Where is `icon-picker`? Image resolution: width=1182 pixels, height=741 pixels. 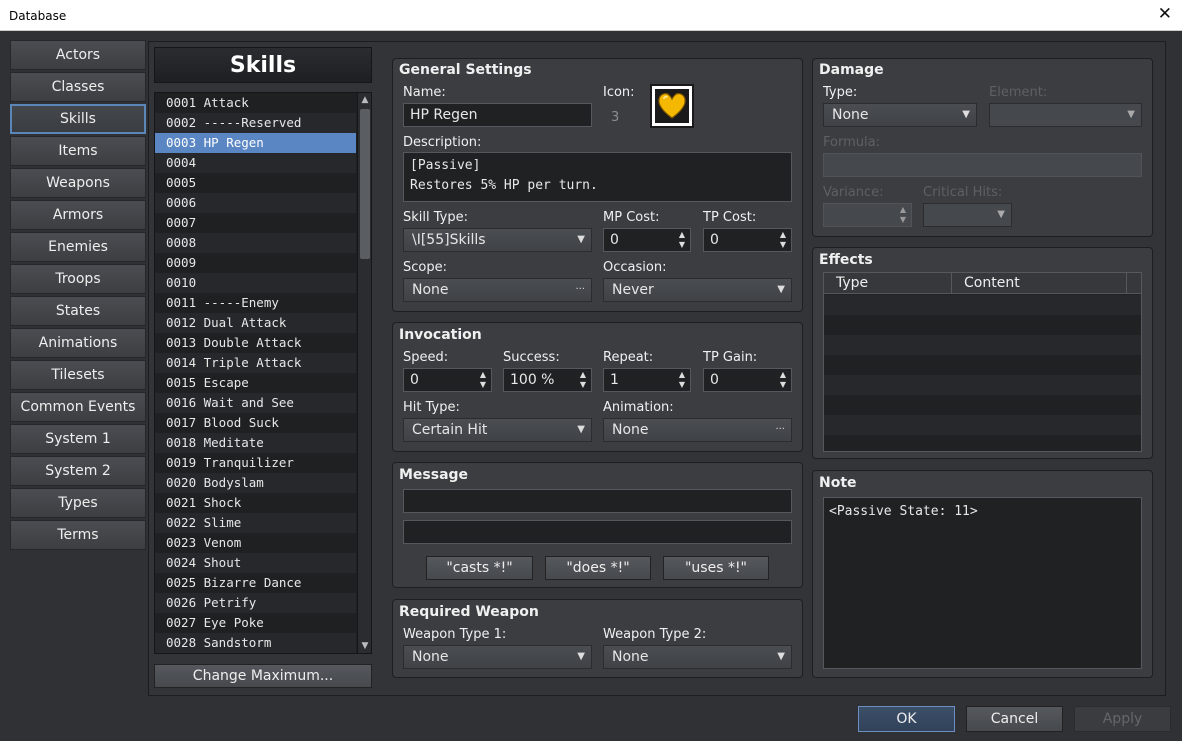 icon-picker is located at coordinates (672, 106).